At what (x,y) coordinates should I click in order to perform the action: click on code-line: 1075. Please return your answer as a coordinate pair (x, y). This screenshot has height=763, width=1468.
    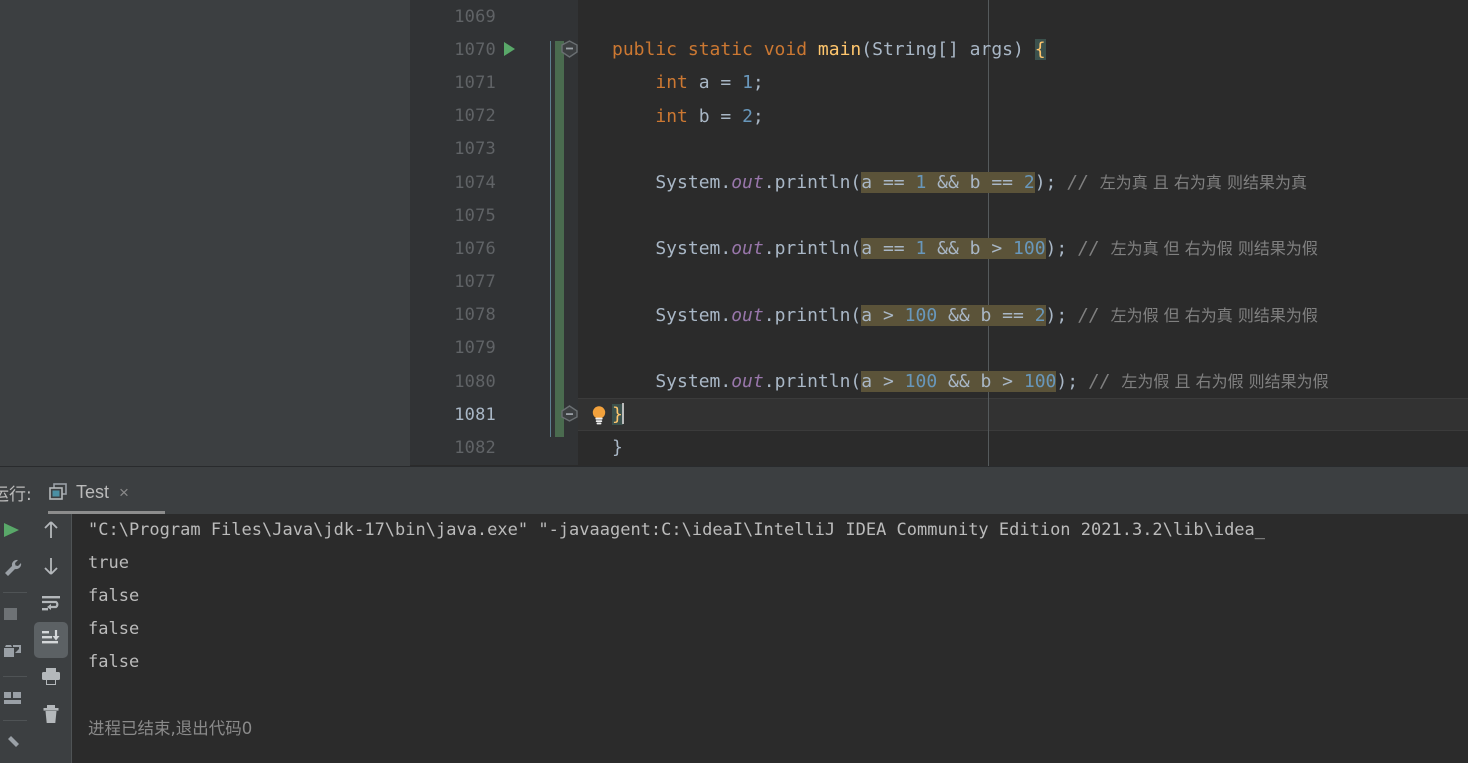
    Looking at the image, I should click on (939, 216).